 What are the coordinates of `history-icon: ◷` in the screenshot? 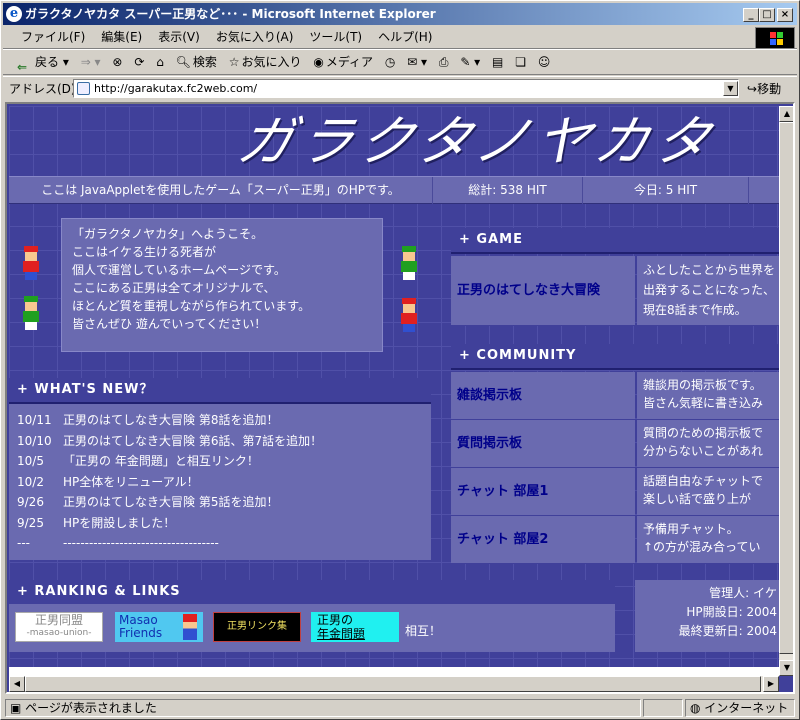 It's located at (390, 62).